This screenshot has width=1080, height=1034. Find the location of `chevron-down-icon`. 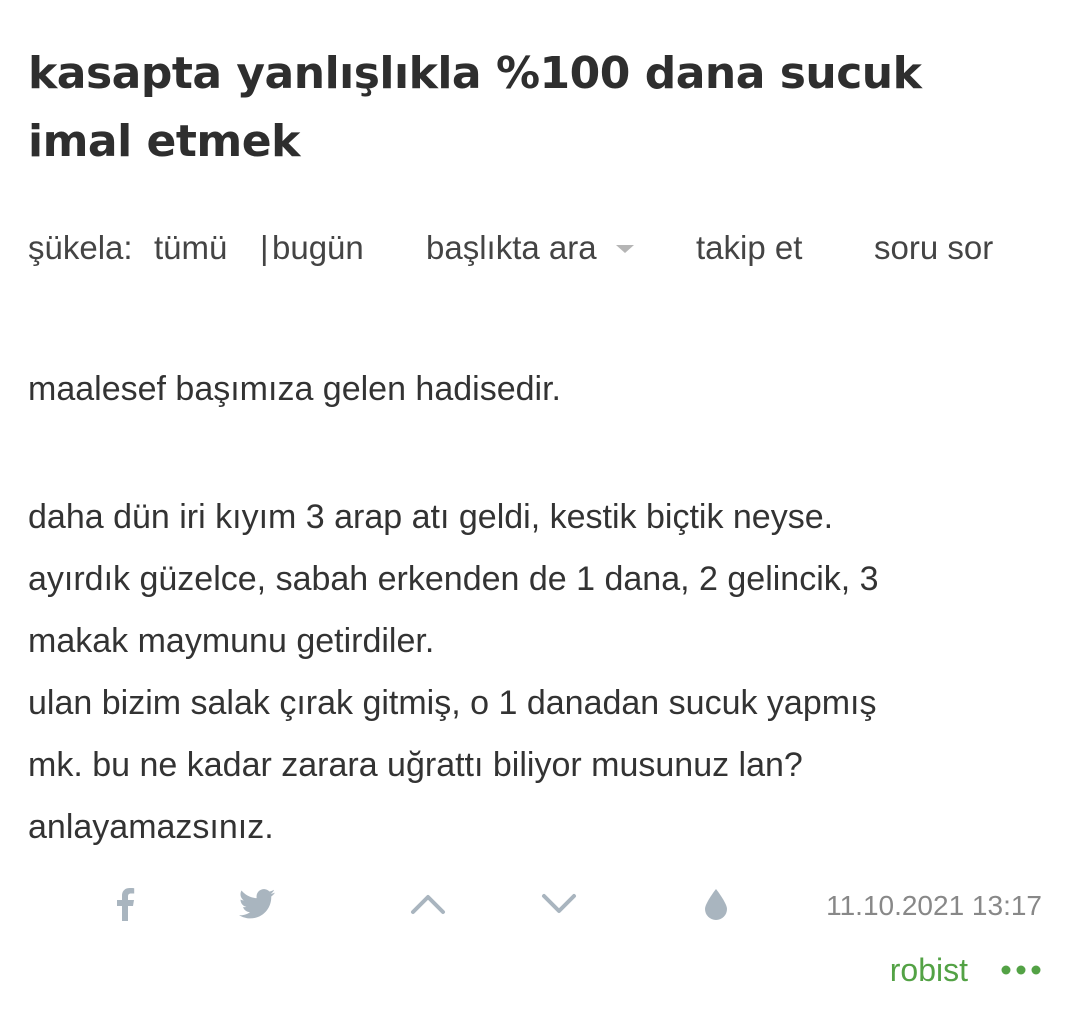

chevron-down-icon is located at coordinates (559, 904).